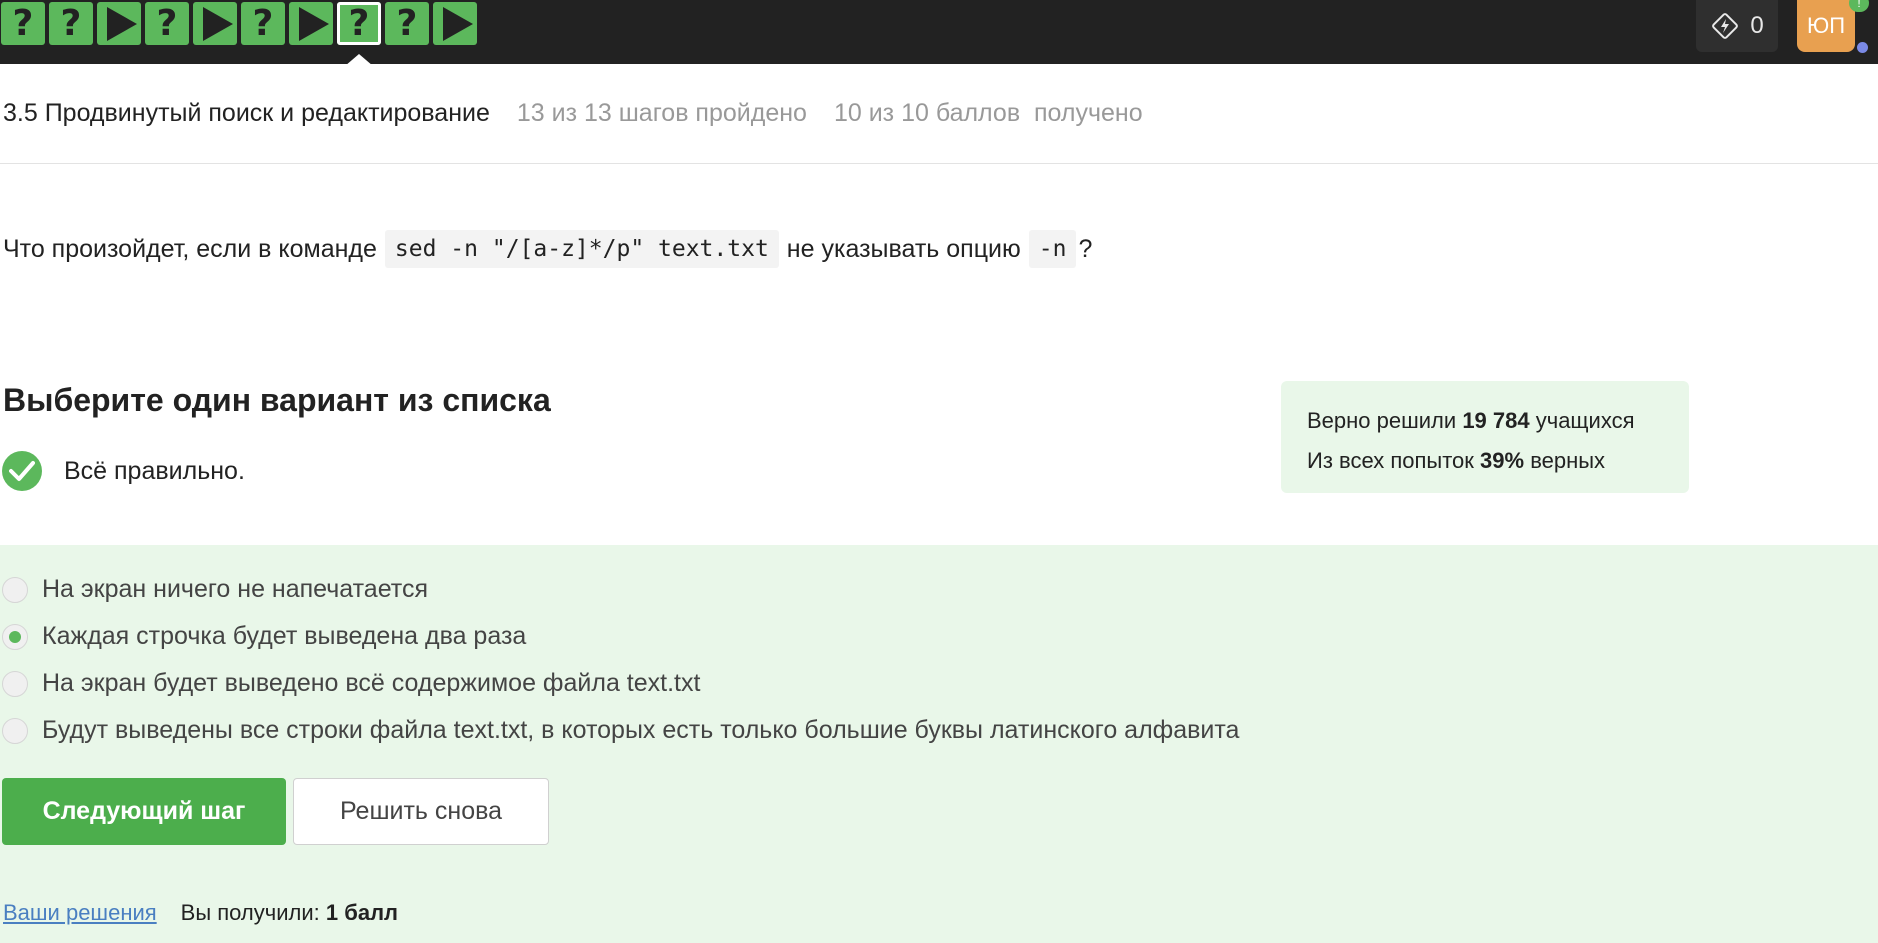  I want to click on step-7-video, so click(311, 23).